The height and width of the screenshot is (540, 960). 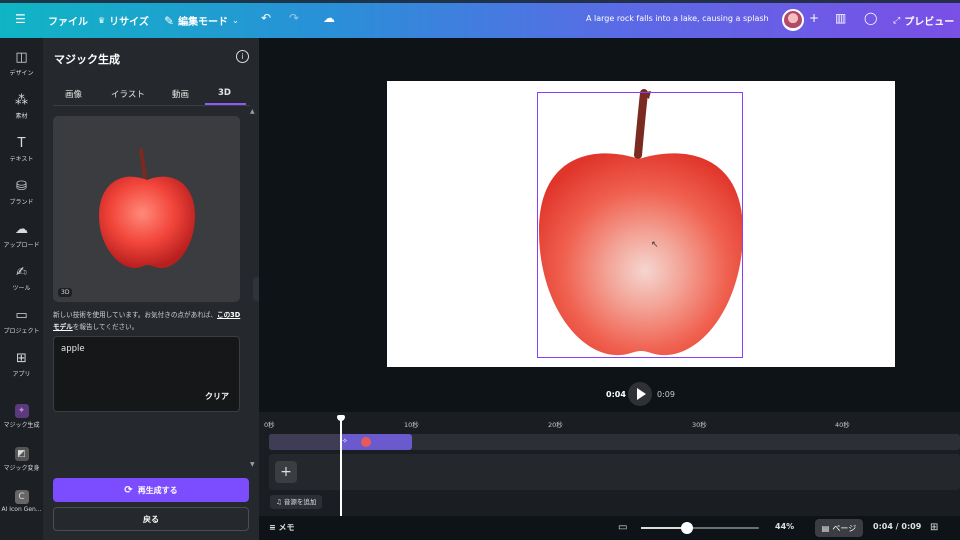 I want to click on rail-item-draw: ✍ ツール, so click(x=21, y=278).